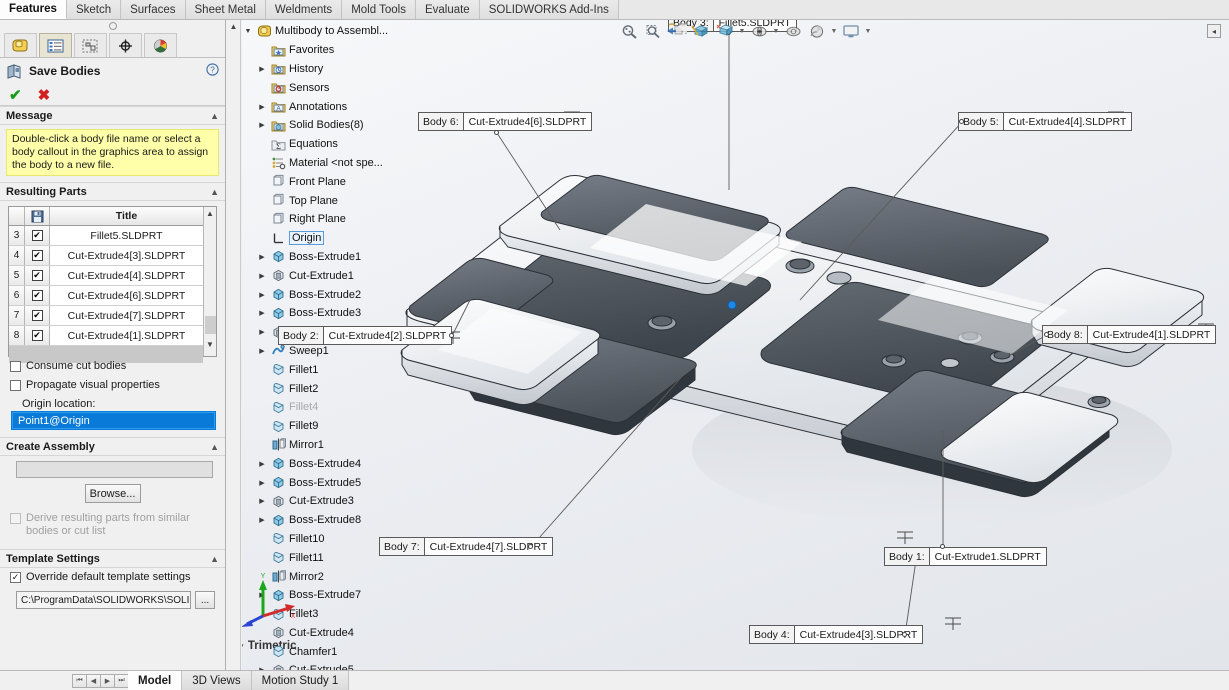  I want to click on table-row: 7 ✔ Cut-Extrude4[7].SLDPRT, so click(106, 316).